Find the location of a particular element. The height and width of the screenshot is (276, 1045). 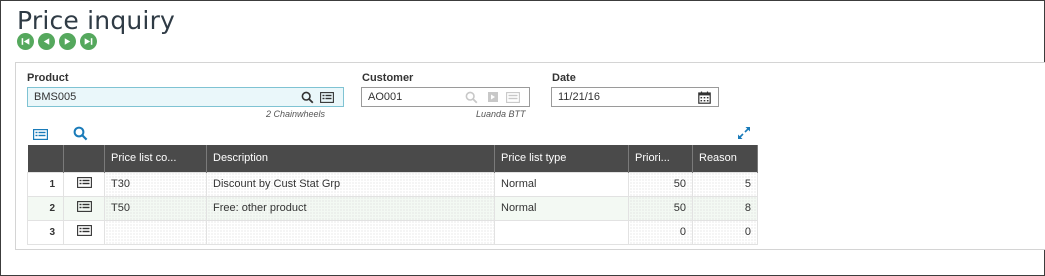

description-cell: Free: other product is located at coordinates (350, 208).